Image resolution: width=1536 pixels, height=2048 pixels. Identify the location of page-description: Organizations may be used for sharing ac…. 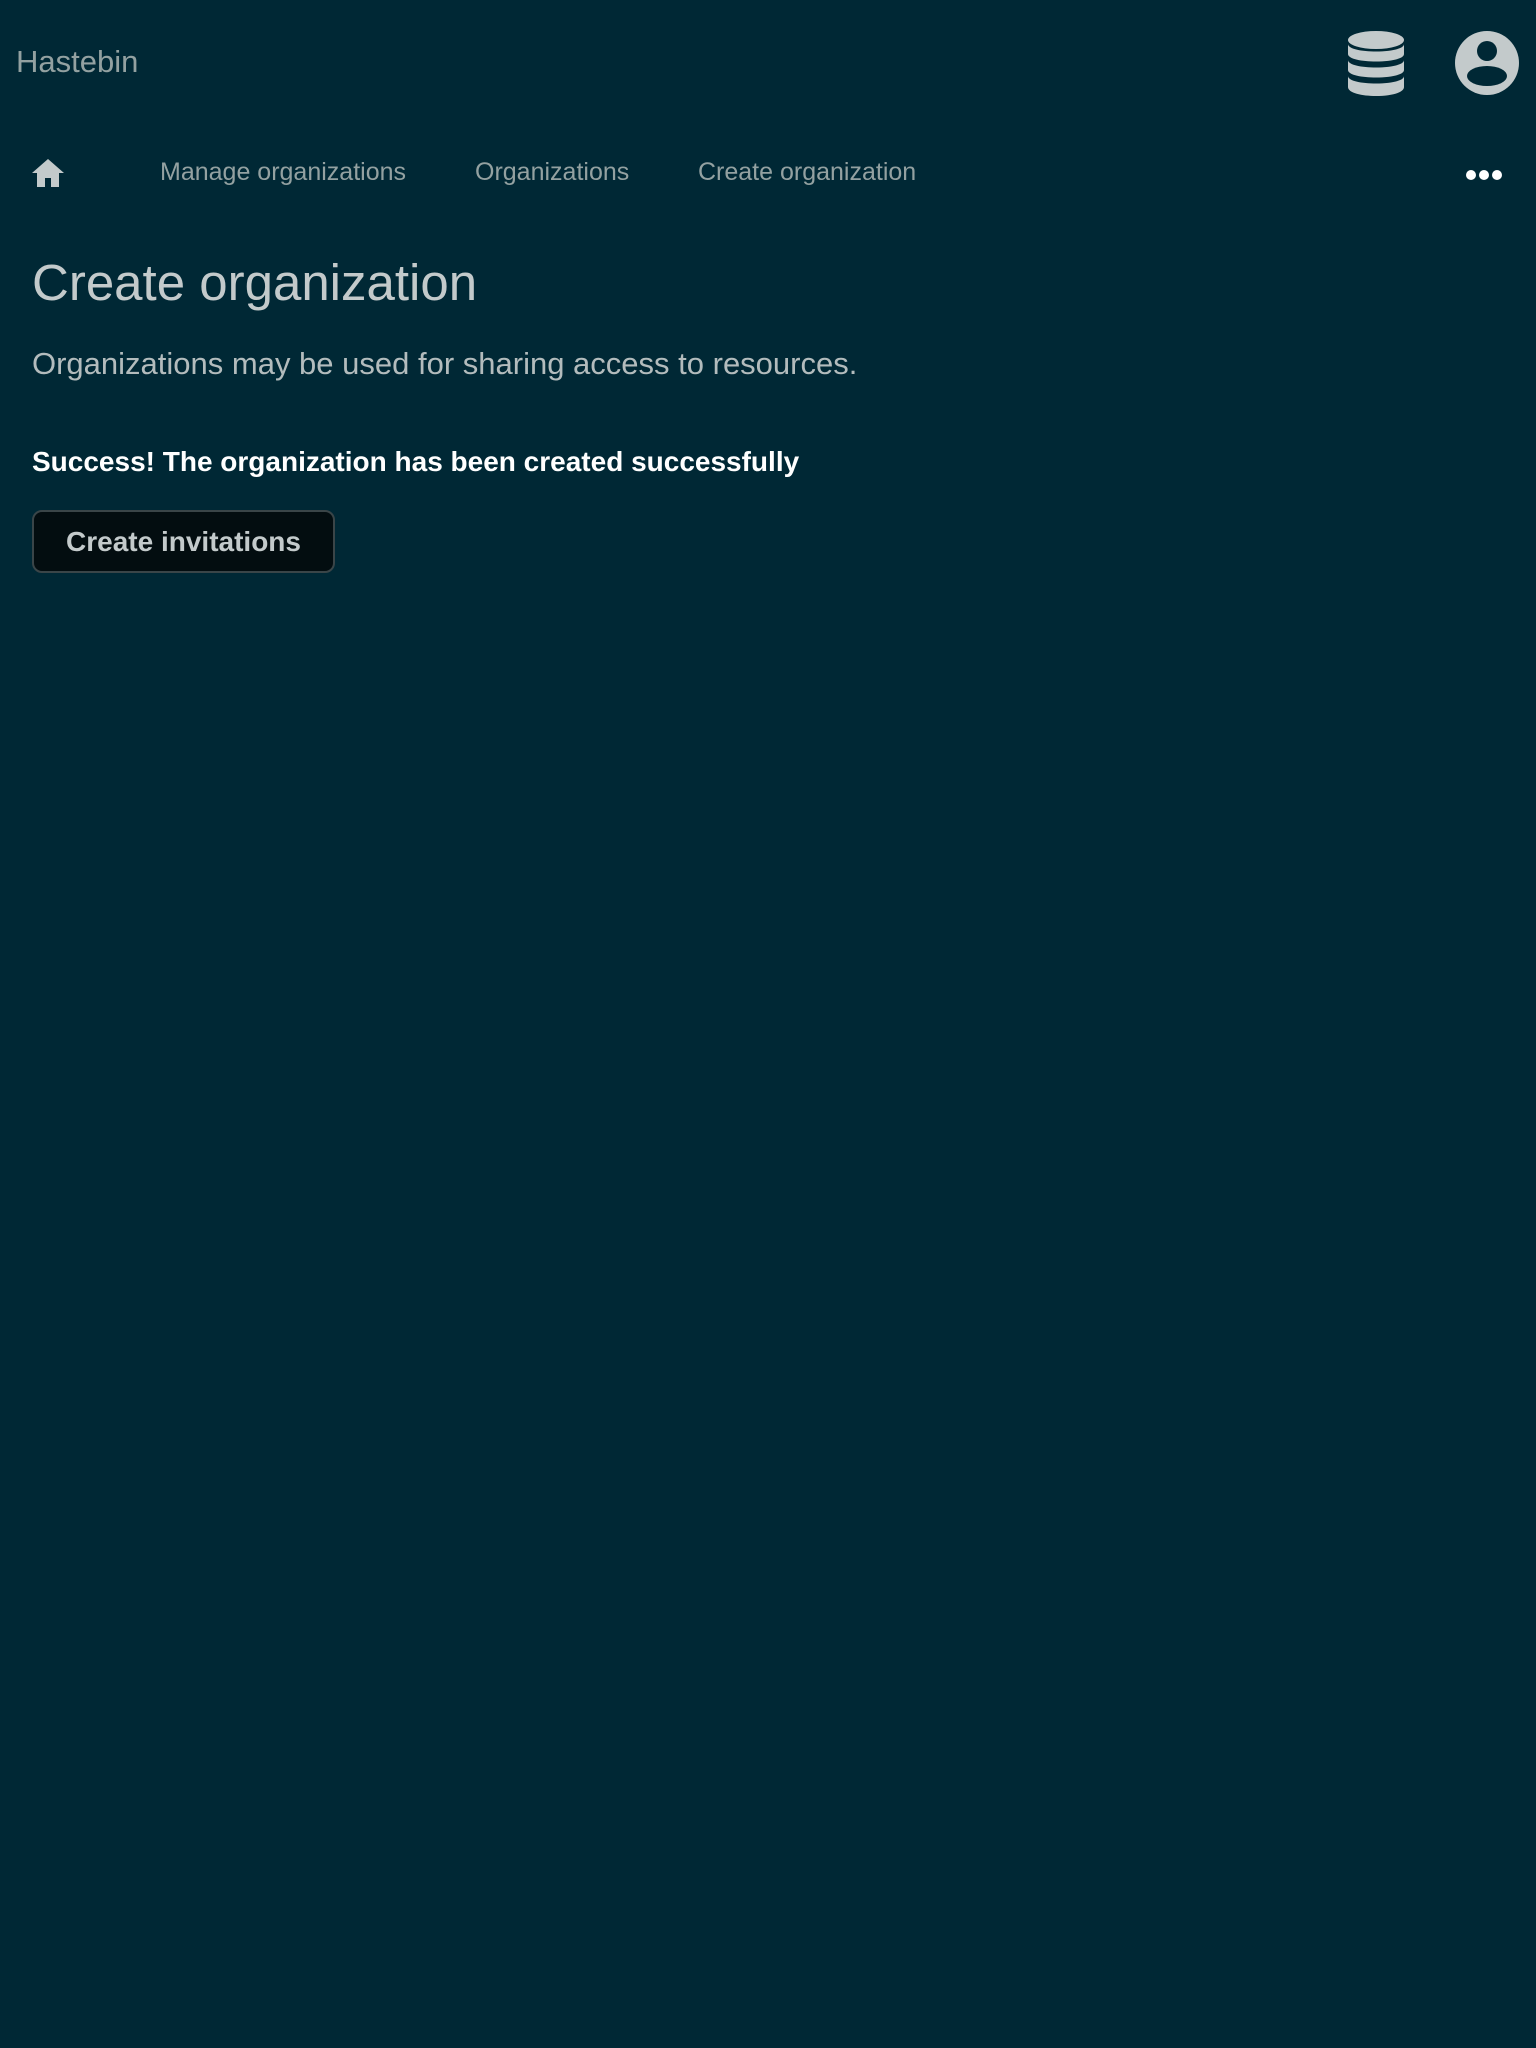
(445, 363).